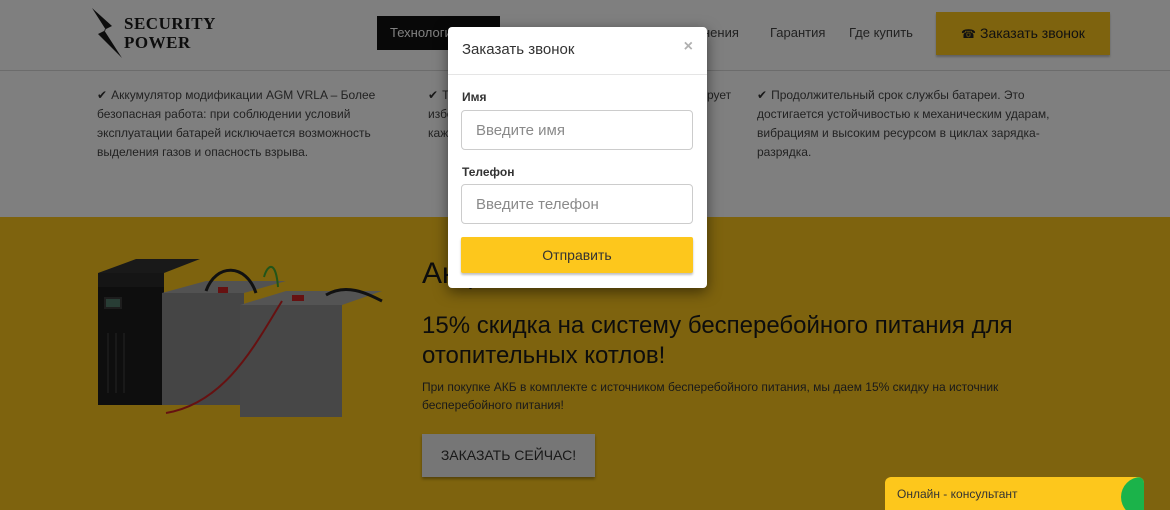 This screenshot has width=1170, height=510. Describe the element at coordinates (577, 157) in the screenshot. I see `order-call-modal: Заказать звонок × Имя Телефон Отправить` at that location.